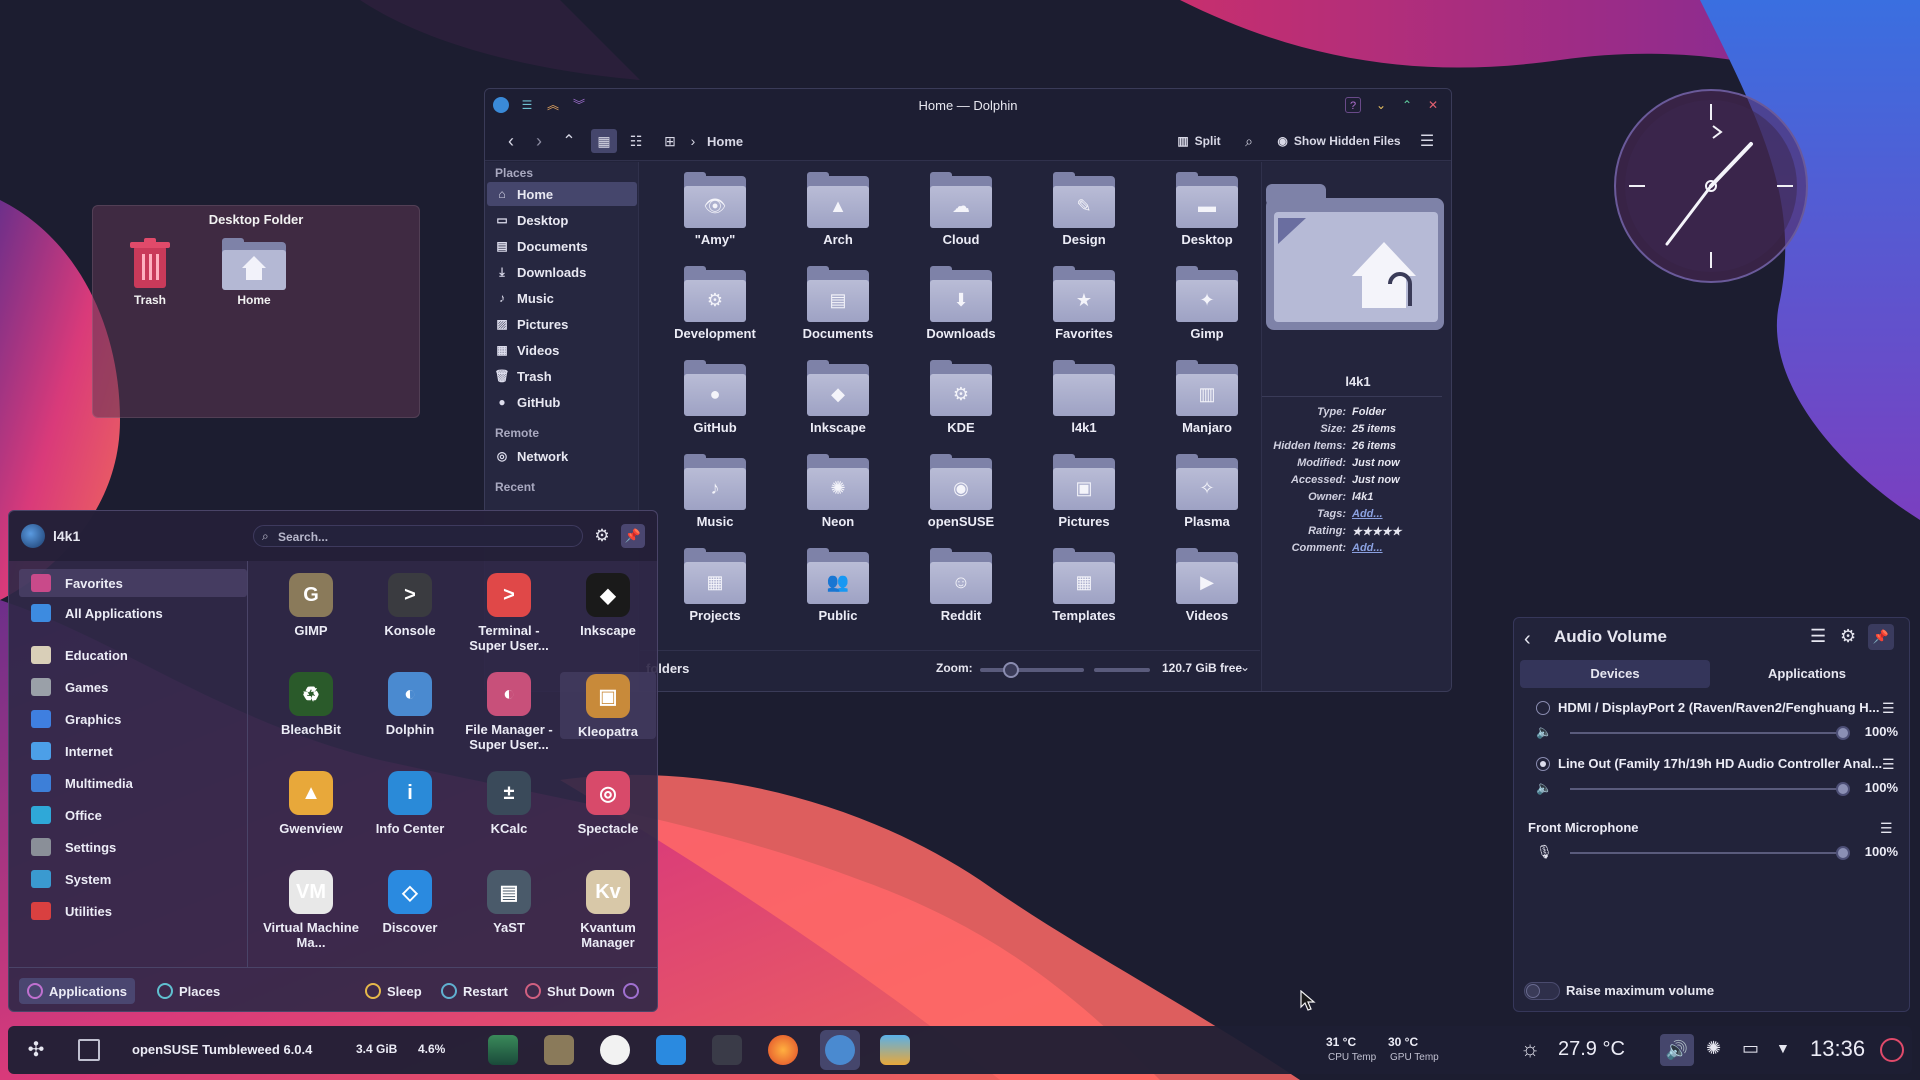 The image size is (1920, 1080). Describe the element at coordinates (838, 303) in the screenshot. I see `folder-item: ▤ Documents` at that location.